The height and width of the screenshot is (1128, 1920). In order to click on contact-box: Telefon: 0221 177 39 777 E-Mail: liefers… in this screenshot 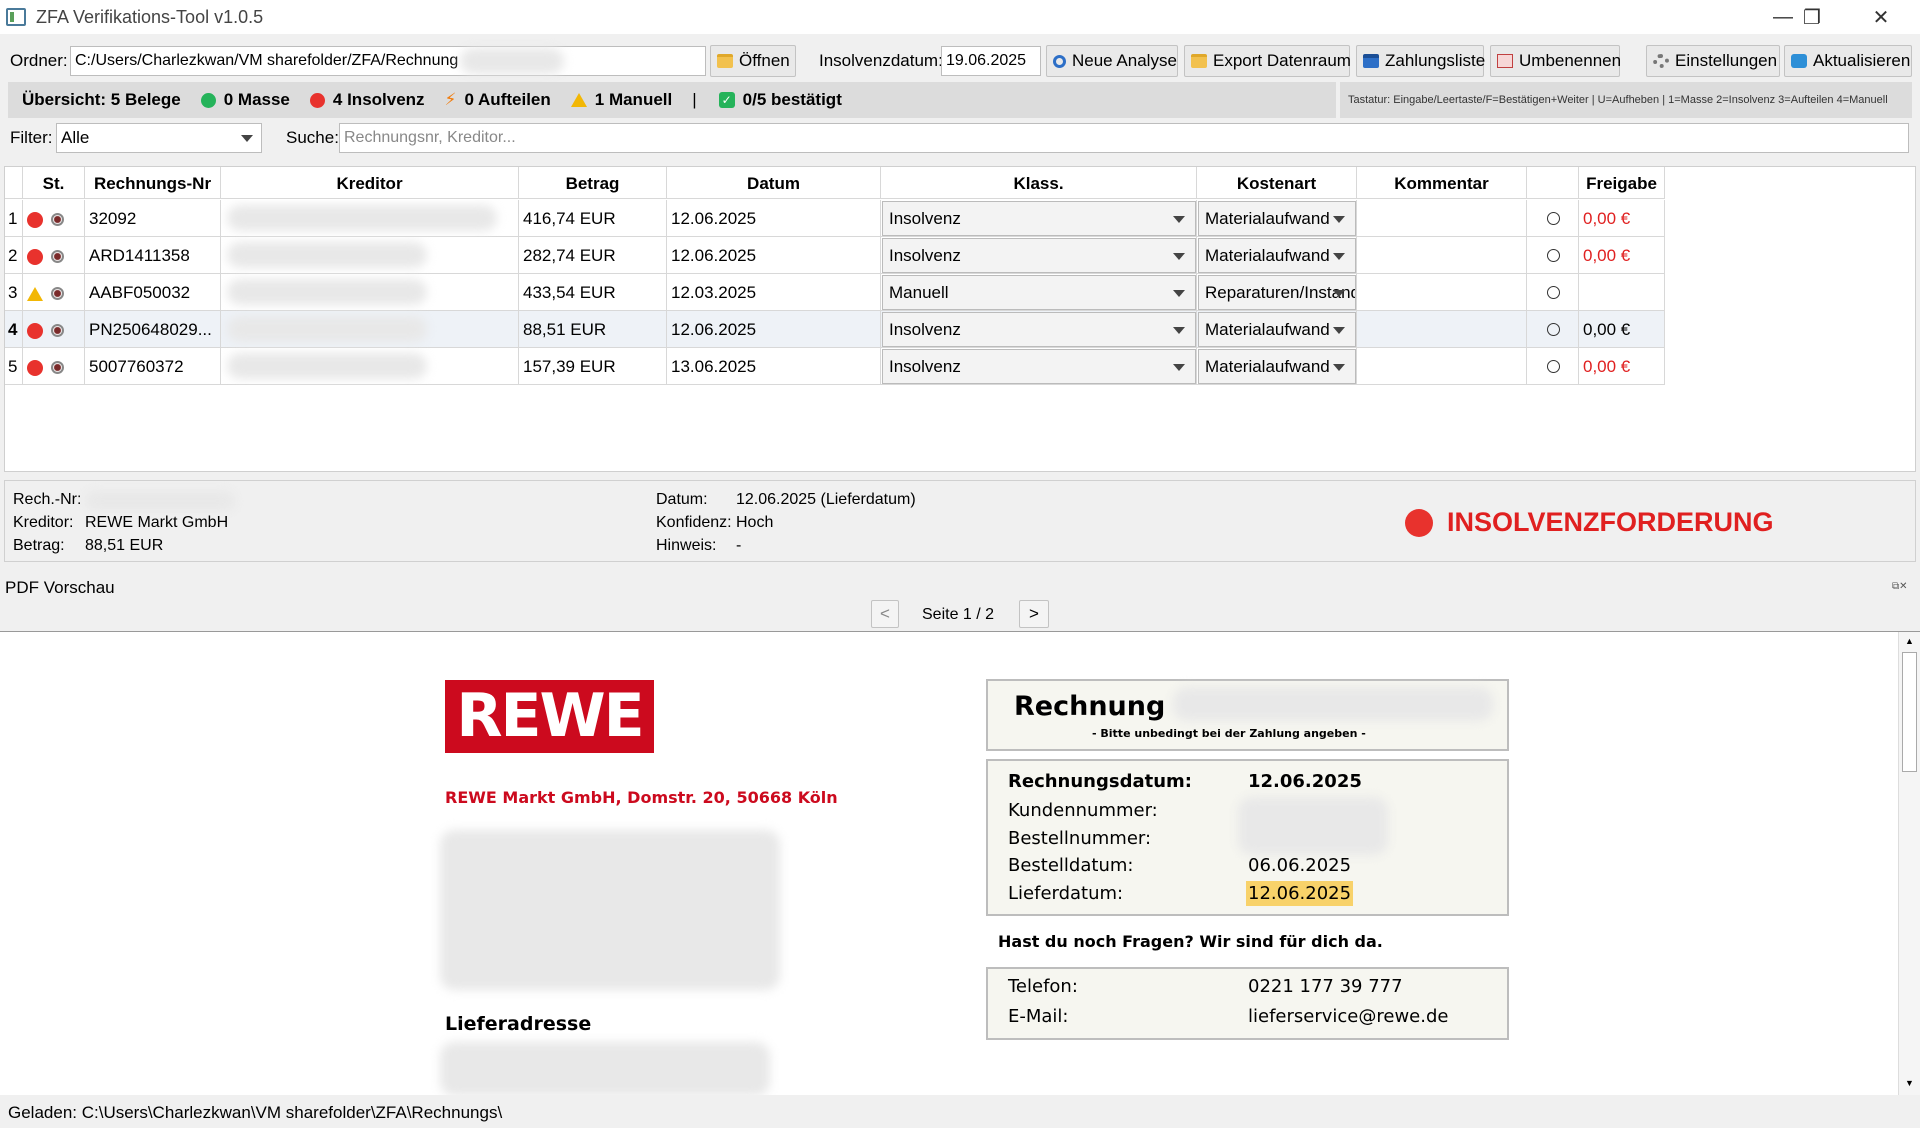, I will do `click(1247, 1003)`.